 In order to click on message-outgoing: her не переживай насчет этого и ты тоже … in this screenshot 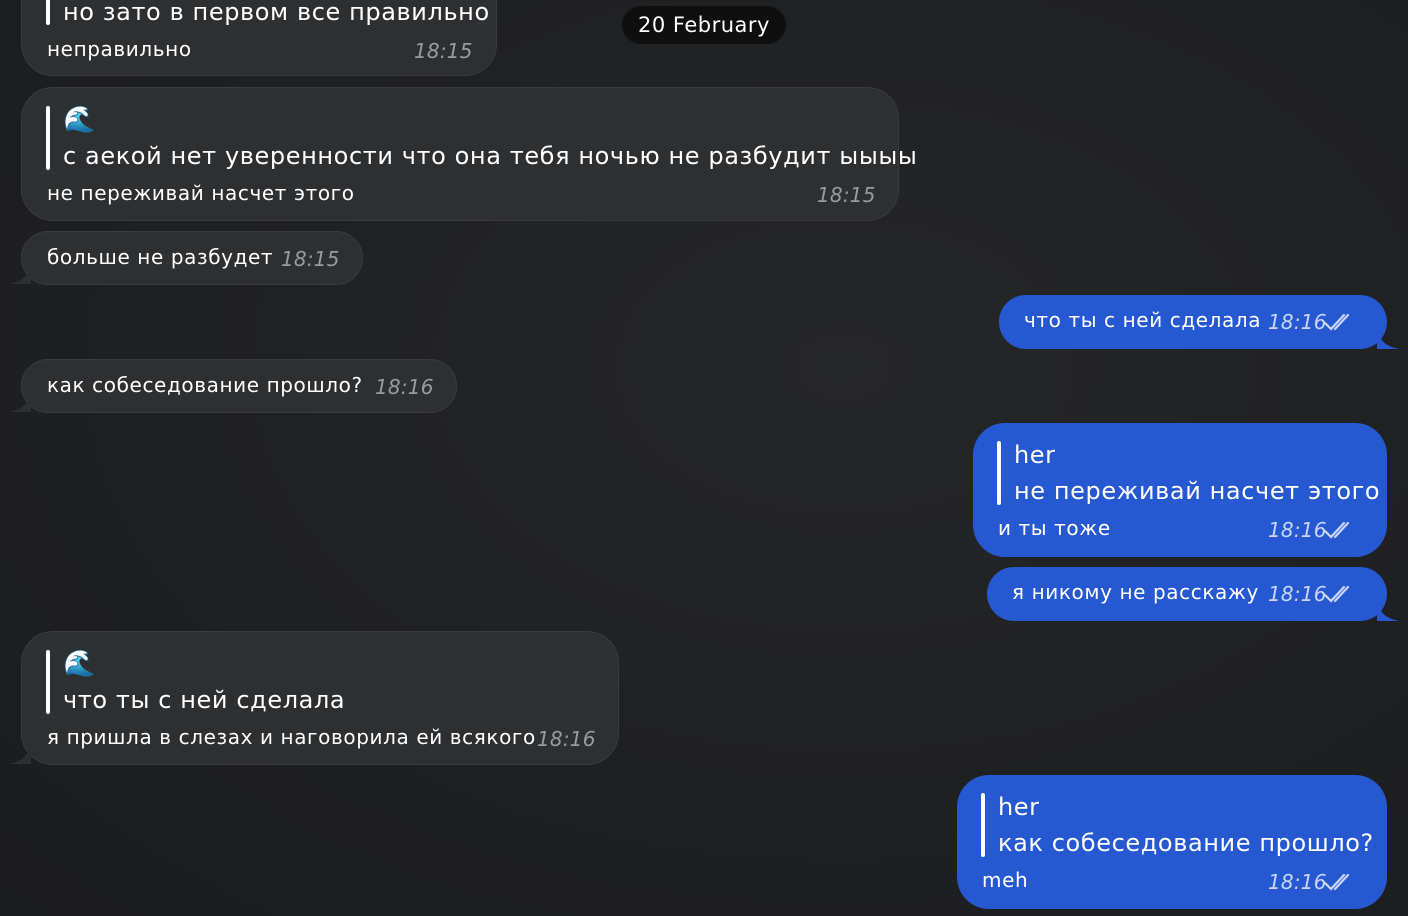, I will do `click(1180, 490)`.